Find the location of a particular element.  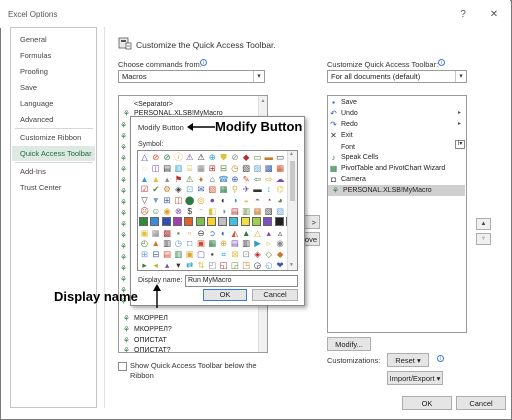

symbol-cell: ▭ is located at coordinates (257, 157).